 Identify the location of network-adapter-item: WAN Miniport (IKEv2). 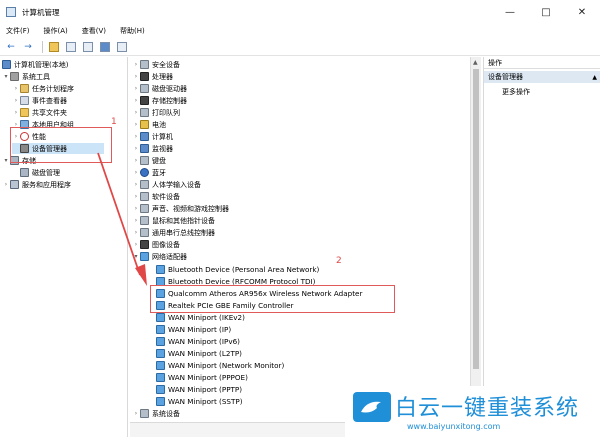
(200, 317).